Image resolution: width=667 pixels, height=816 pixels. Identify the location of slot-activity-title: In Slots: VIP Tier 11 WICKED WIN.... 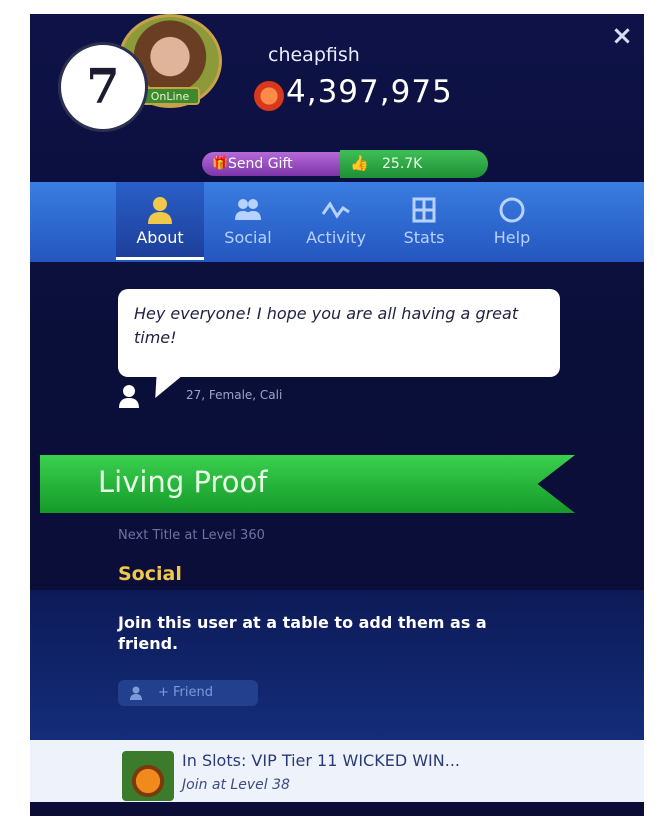
(321, 760).